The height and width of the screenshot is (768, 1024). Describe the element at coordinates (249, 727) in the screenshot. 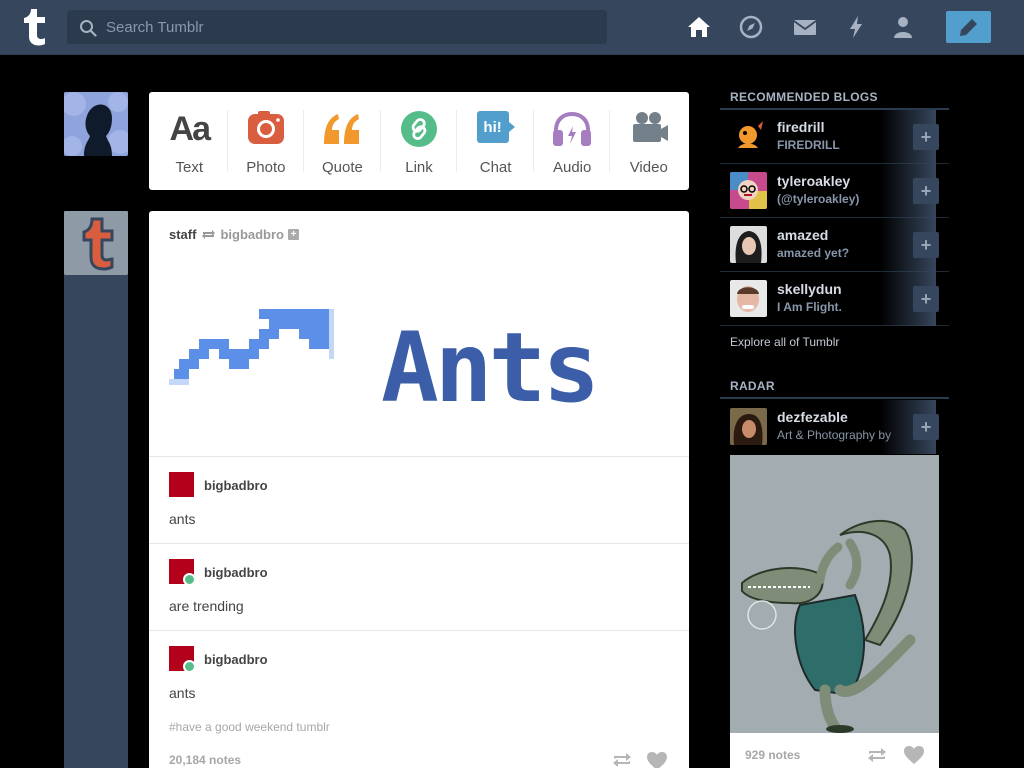

I see `post-tags: #have a good weekend tumblr` at that location.